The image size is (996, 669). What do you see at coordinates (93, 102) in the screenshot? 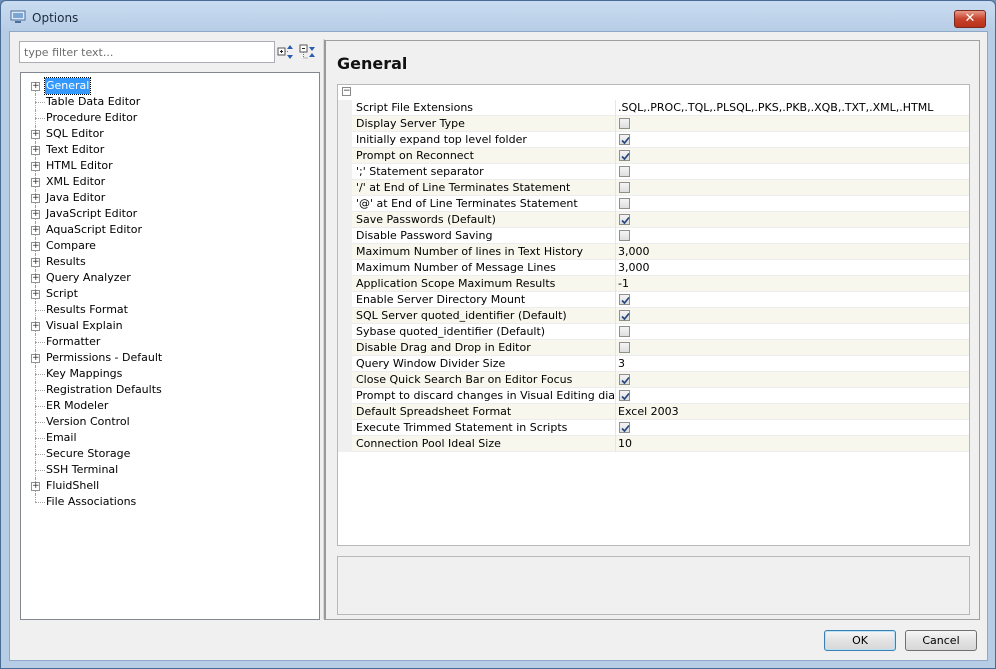
I see `tree-item-label: Table Data Editor` at bounding box center [93, 102].